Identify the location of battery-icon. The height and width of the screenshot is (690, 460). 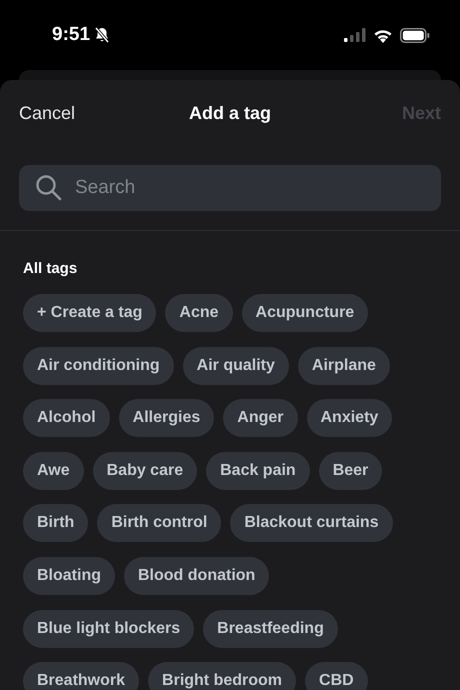
(415, 35).